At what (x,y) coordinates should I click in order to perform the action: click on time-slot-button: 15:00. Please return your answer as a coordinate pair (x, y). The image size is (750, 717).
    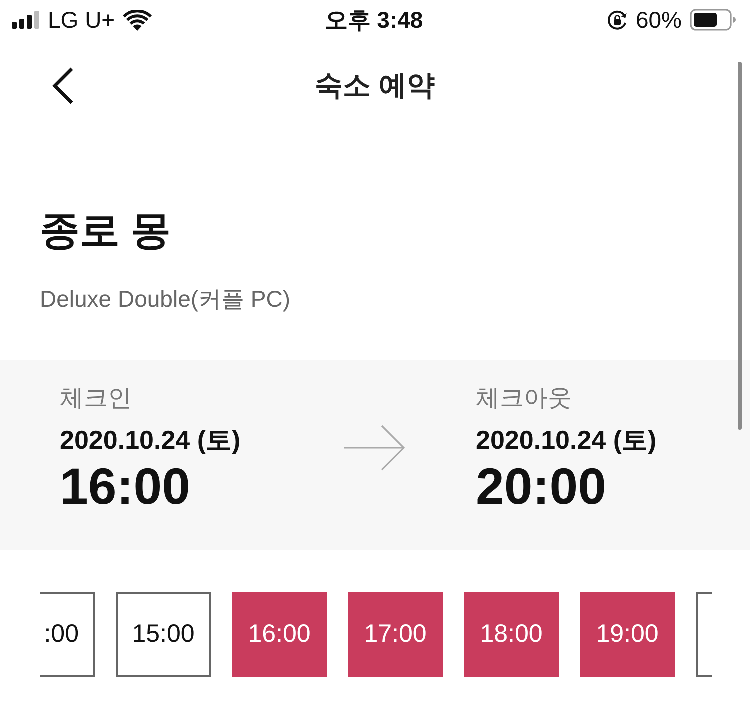
    Looking at the image, I should click on (163, 634).